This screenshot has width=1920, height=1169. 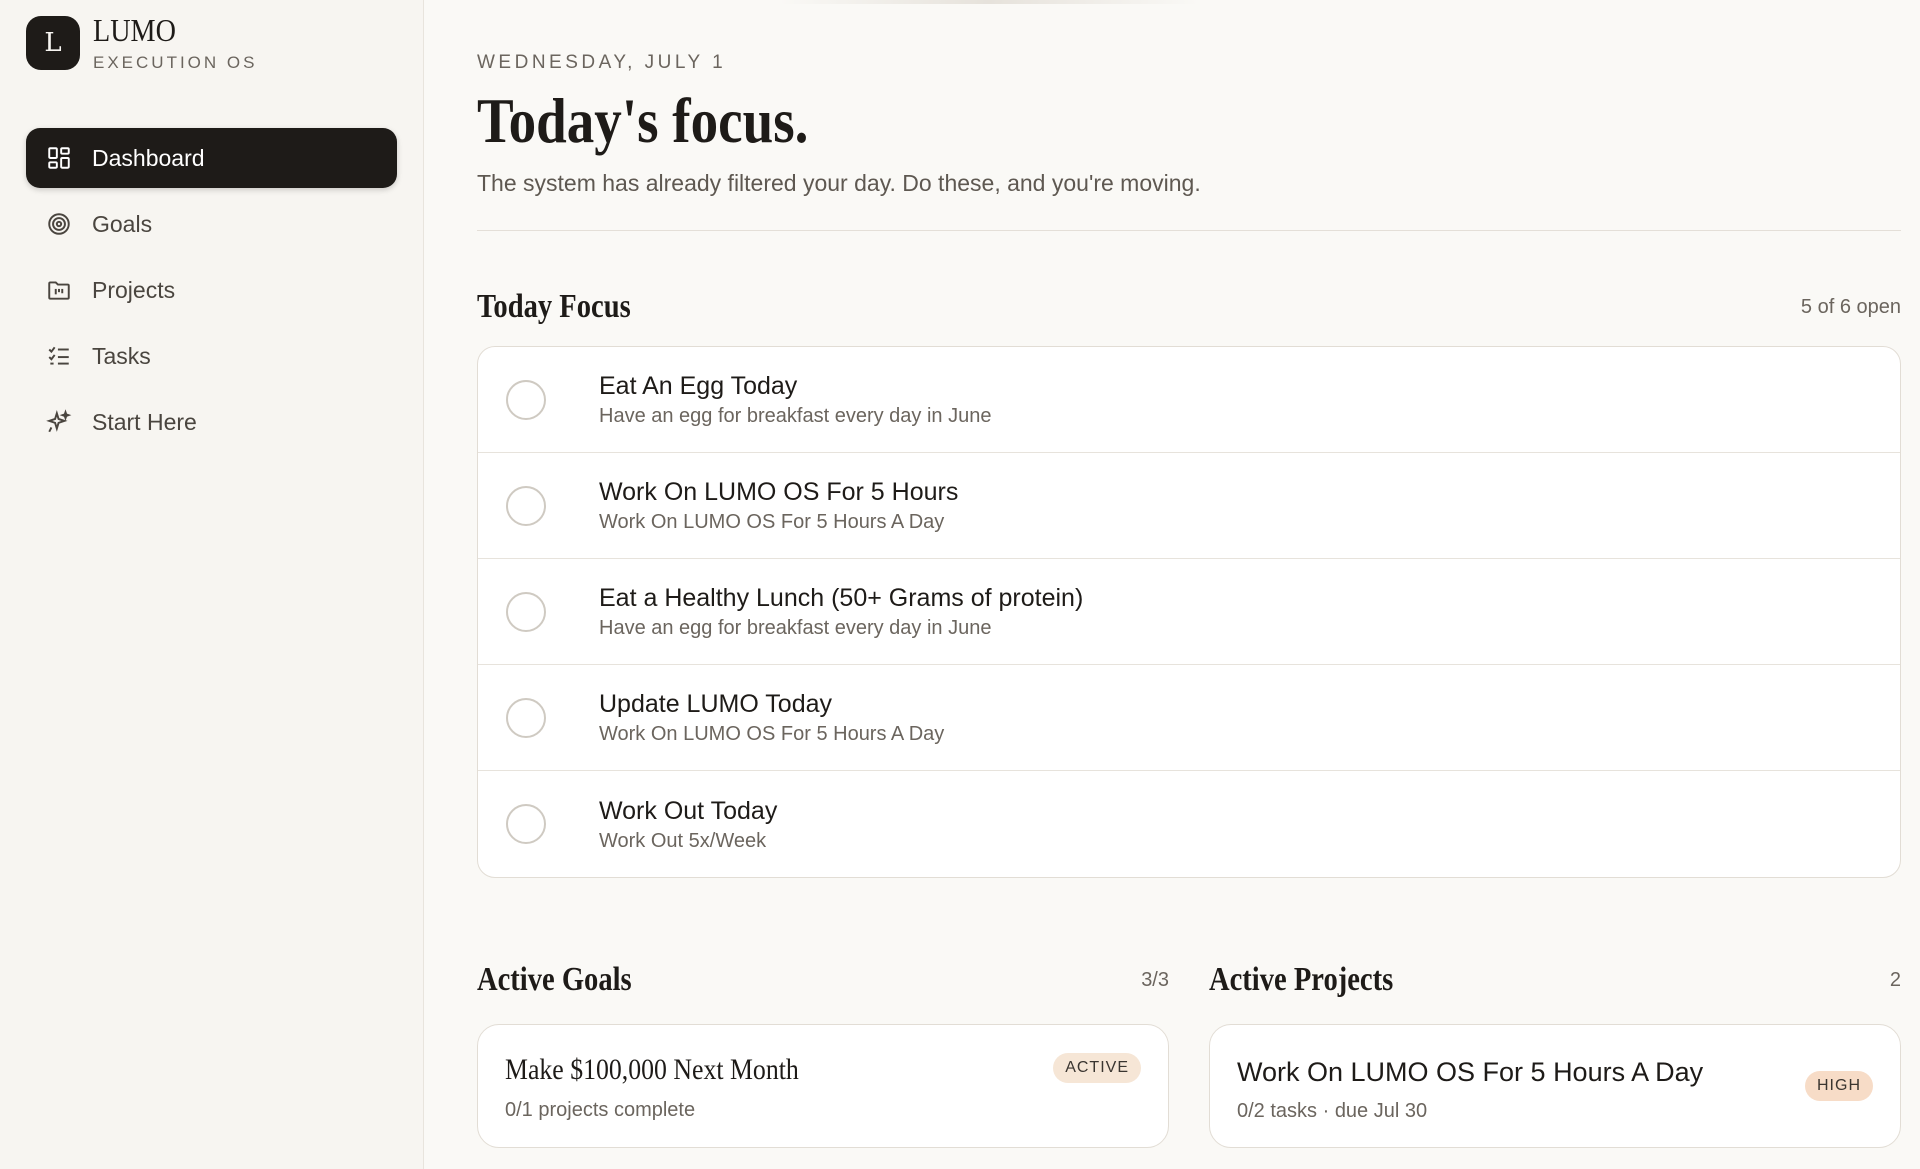 I want to click on task-row: Work Out Today Work Out 5x/Week, so click(x=1189, y=824).